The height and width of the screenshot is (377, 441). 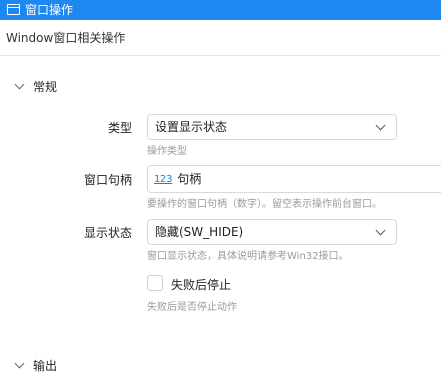 I want to click on type-label: 类型, so click(x=119, y=128).